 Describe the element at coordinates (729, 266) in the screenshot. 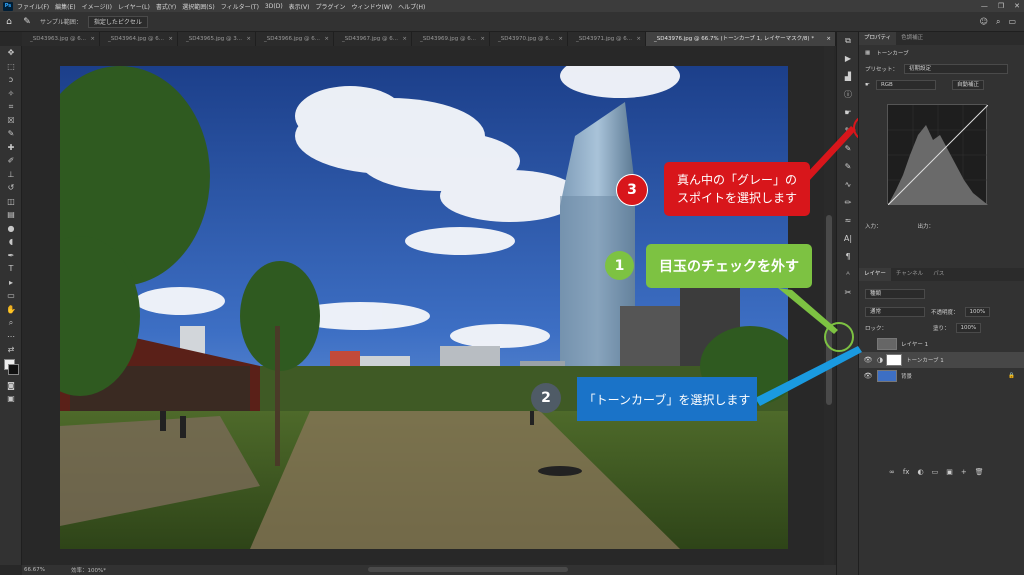

I see `step-1-callout: 目玉のチェックを外す` at that location.